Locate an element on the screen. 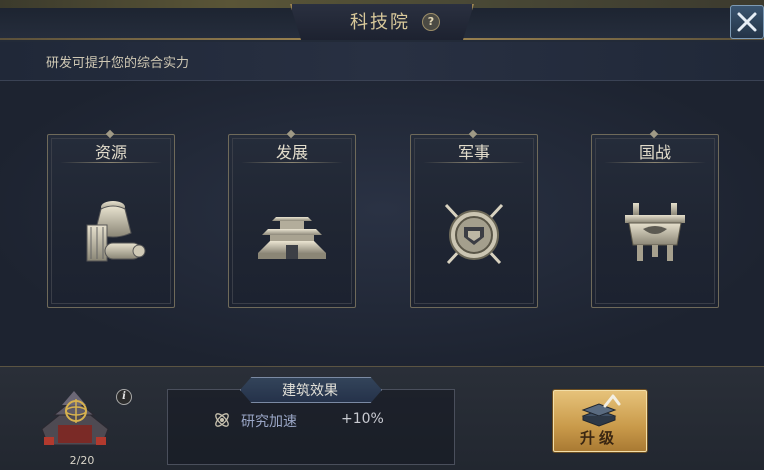 The image size is (764, 470). category-label: 军事 is located at coordinates (473, 152).